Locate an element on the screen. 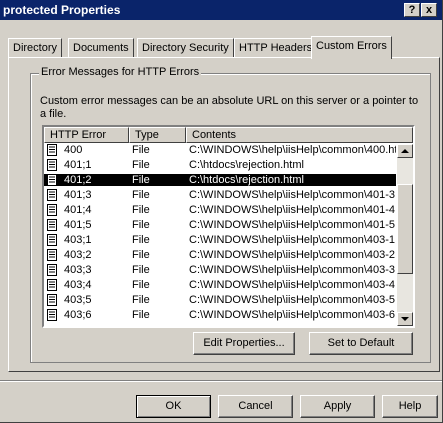  list-header: HTTP Error Type Contents is located at coordinates (228, 135).